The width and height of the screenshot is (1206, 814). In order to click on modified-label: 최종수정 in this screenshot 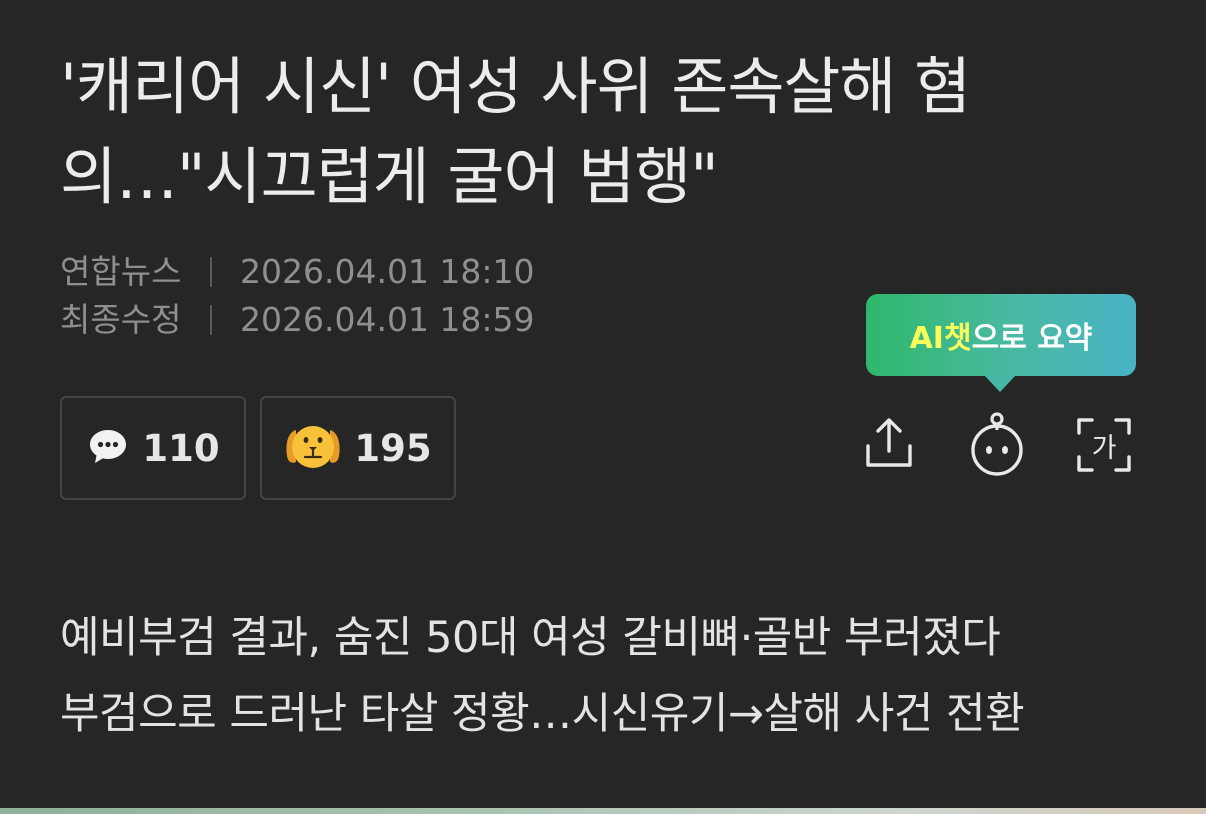, I will do `click(121, 319)`.